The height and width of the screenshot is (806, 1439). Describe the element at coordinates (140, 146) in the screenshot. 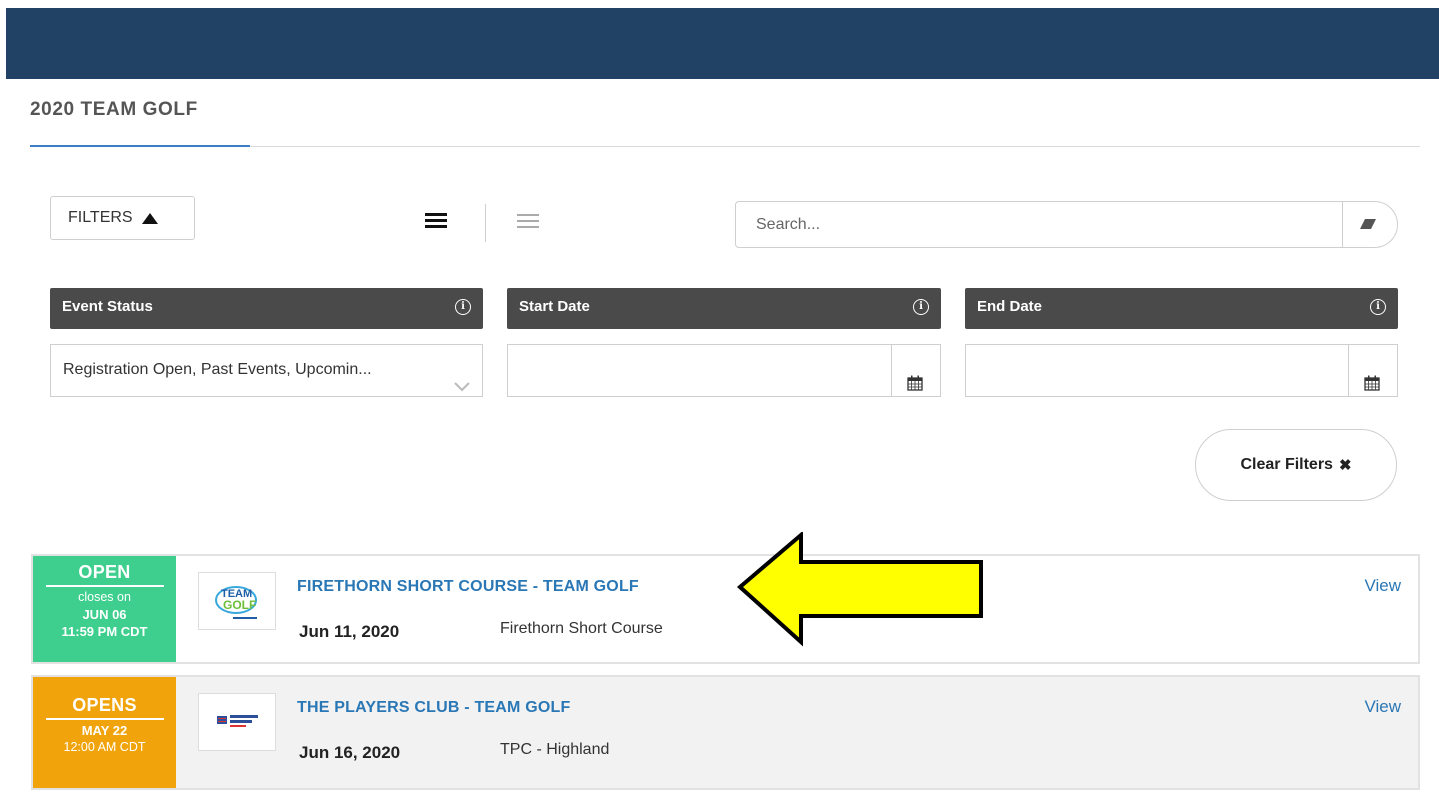

I see `title-underline-accent` at that location.